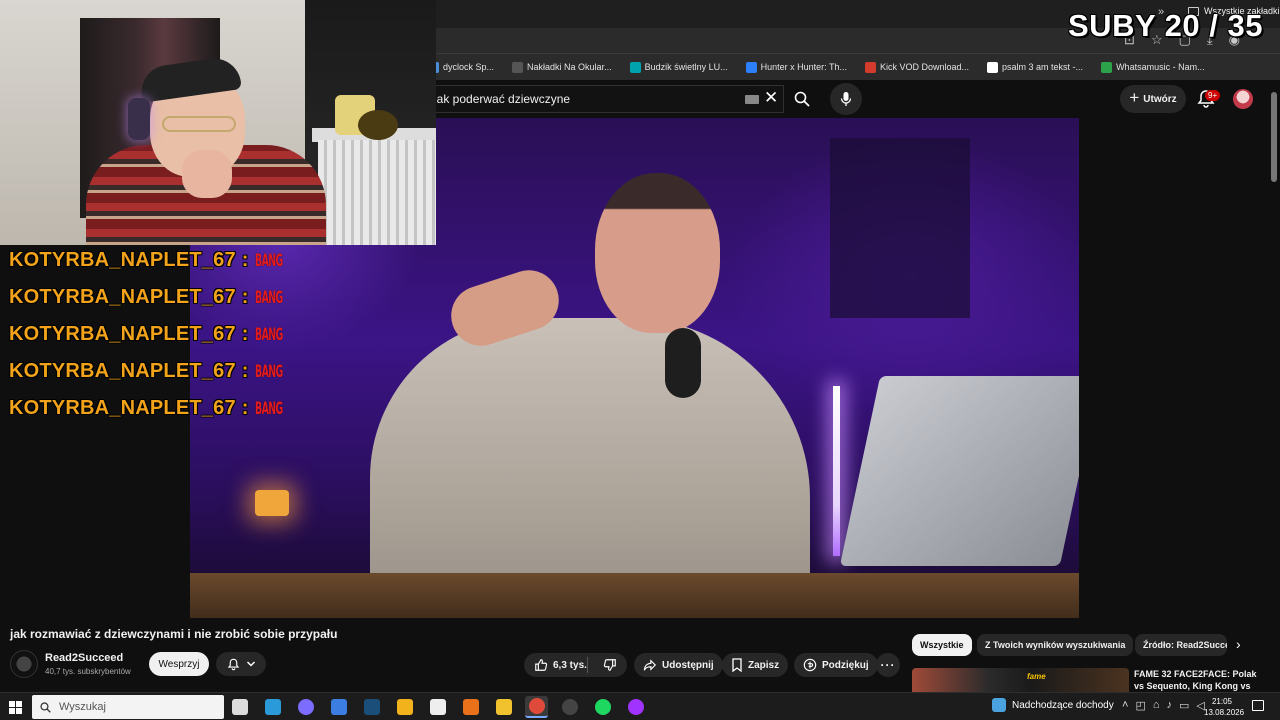 The height and width of the screenshot is (720, 1280). What do you see at coordinates (845, 665) in the screenshot?
I see `thanks-label: Podziękuj` at bounding box center [845, 665].